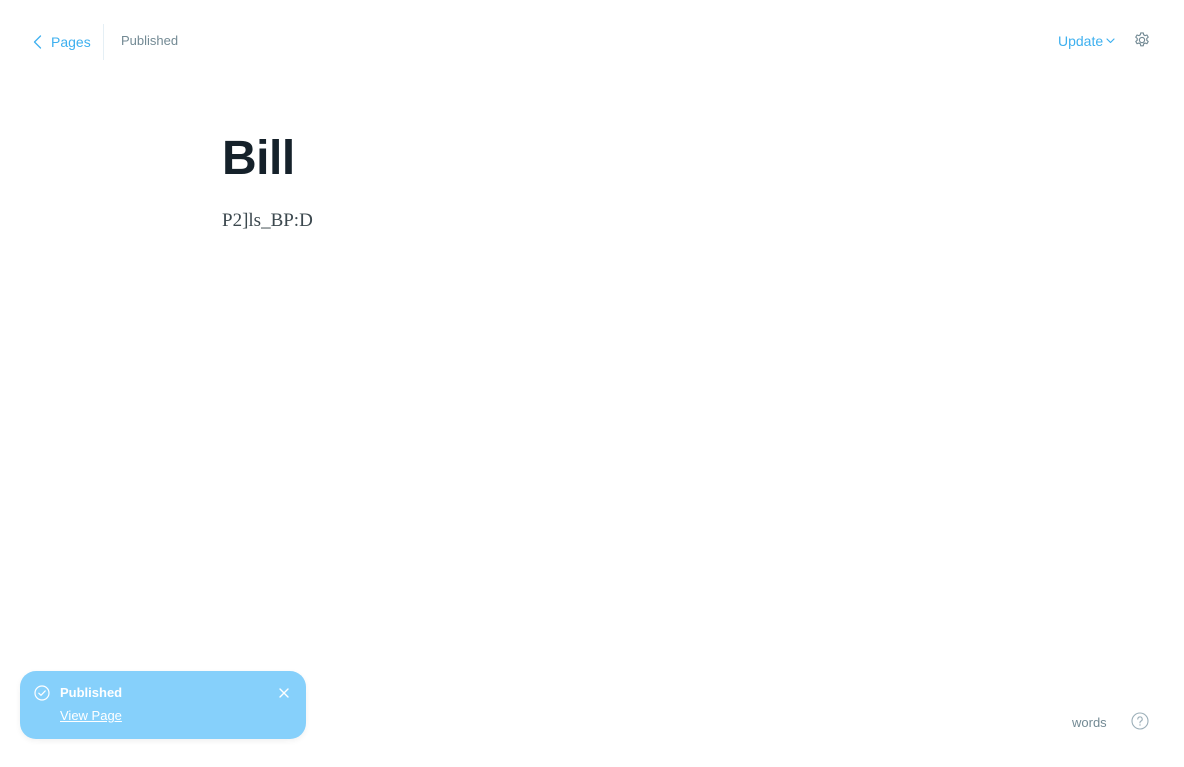 The width and height of the screenshot is (1184, 767). I want to click on word-count: words, so click(1089, 722).